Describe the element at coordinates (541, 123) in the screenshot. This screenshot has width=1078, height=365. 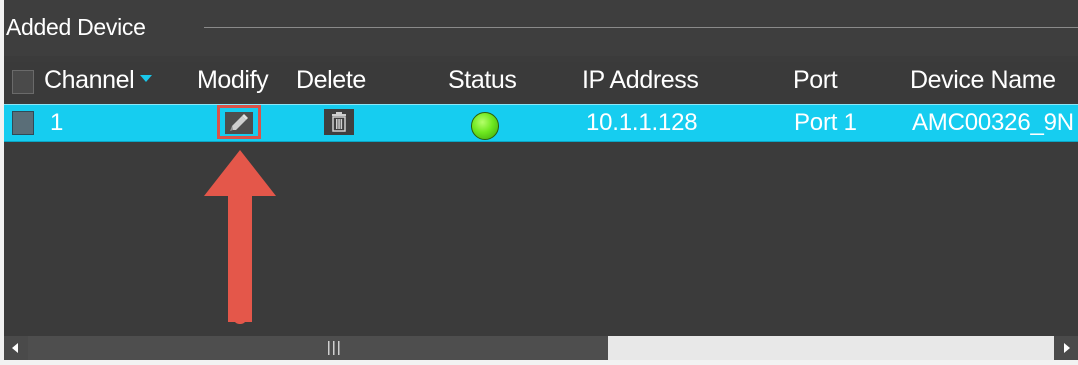
I see `table-row: 1 10.1.1.128 Port 1 AMC00326_9N` at that location.